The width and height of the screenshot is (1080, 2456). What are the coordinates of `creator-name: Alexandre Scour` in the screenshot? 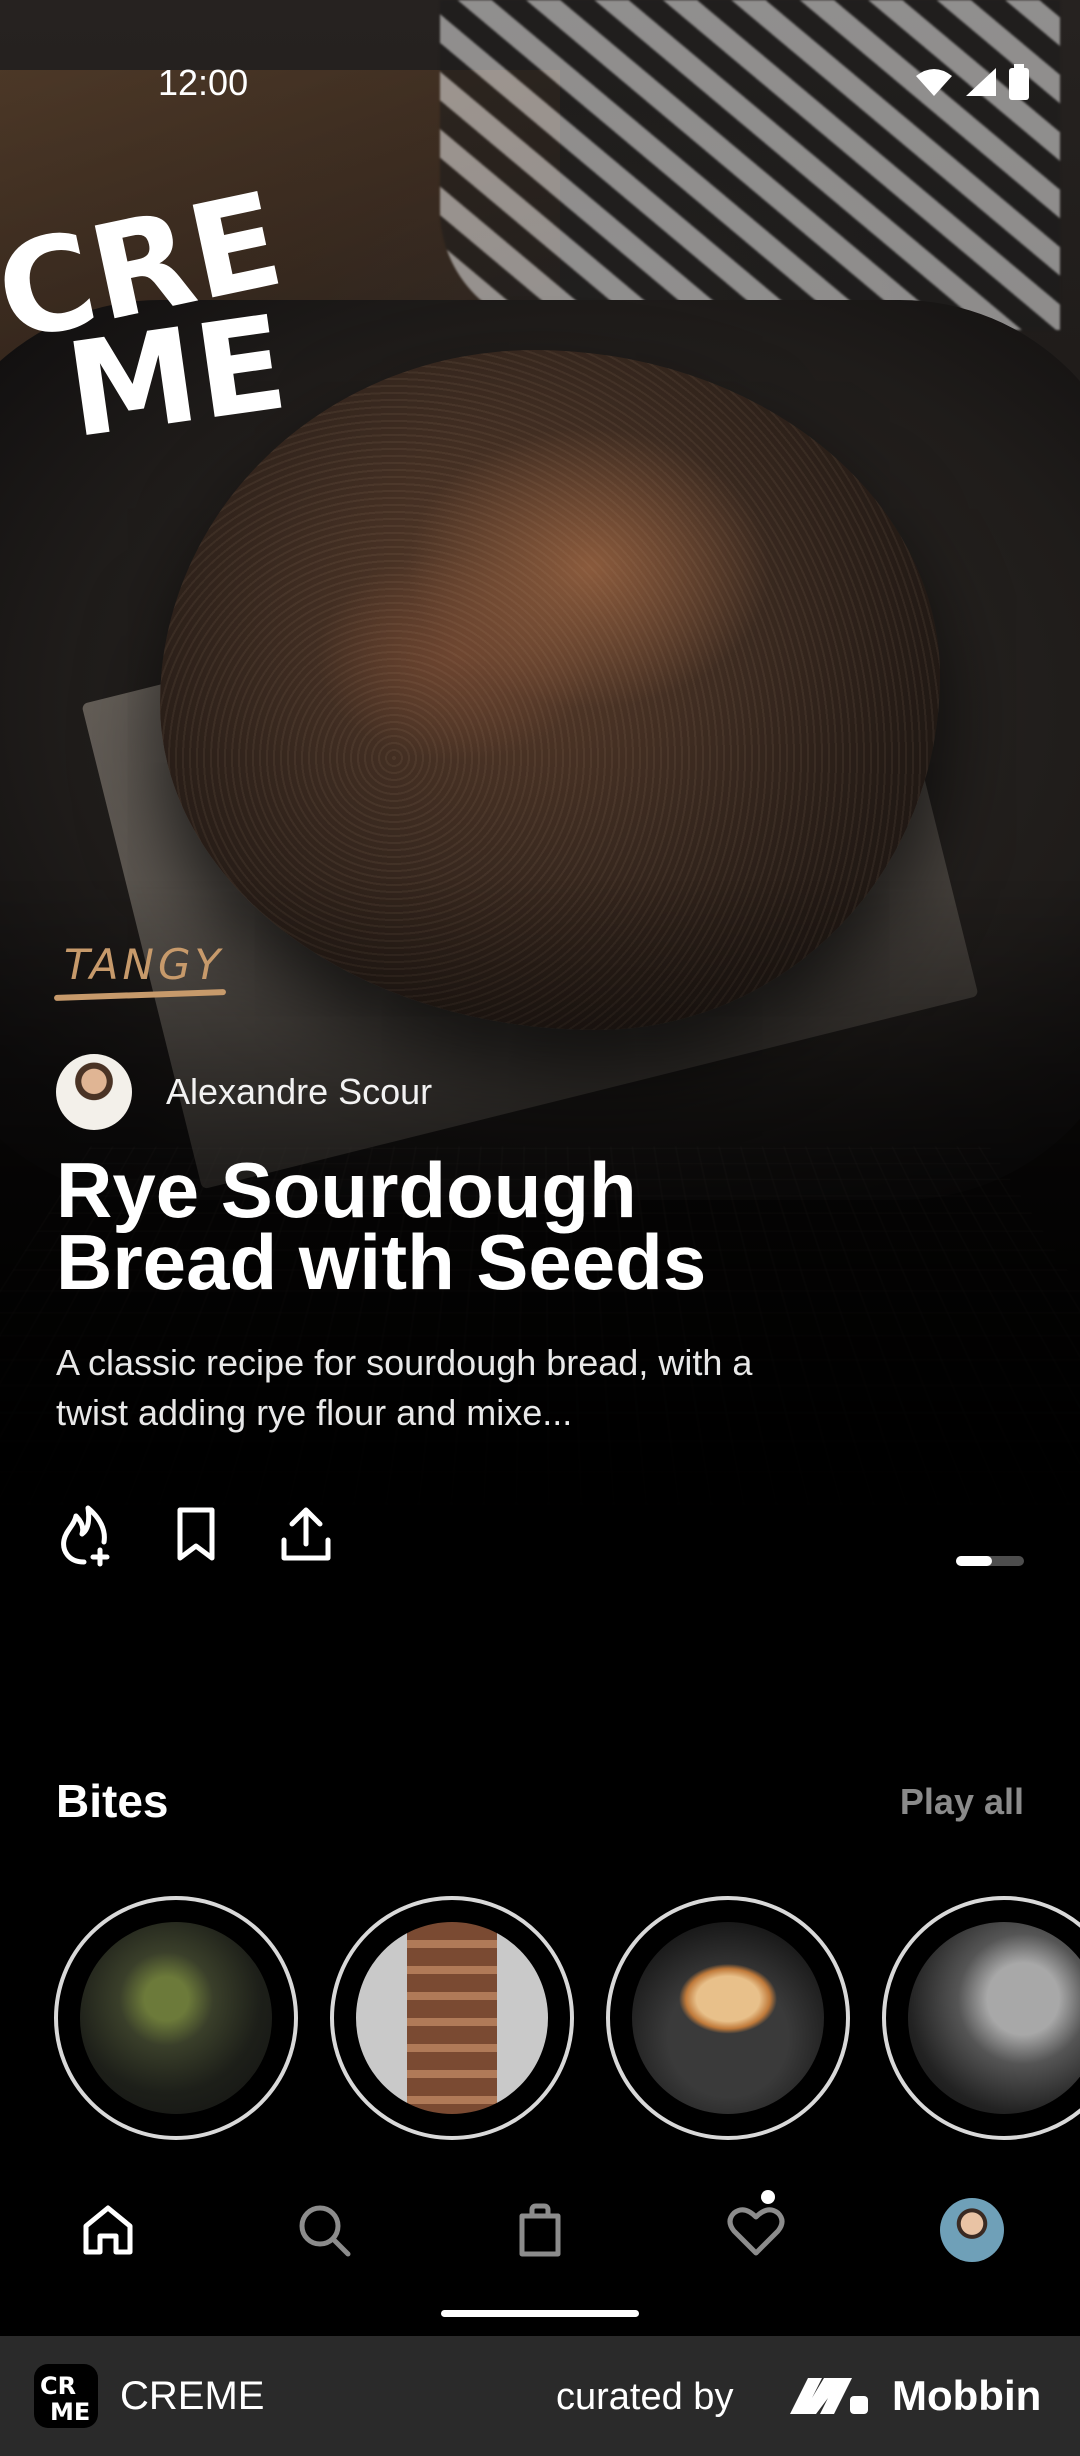 It's located at (299, 1092).